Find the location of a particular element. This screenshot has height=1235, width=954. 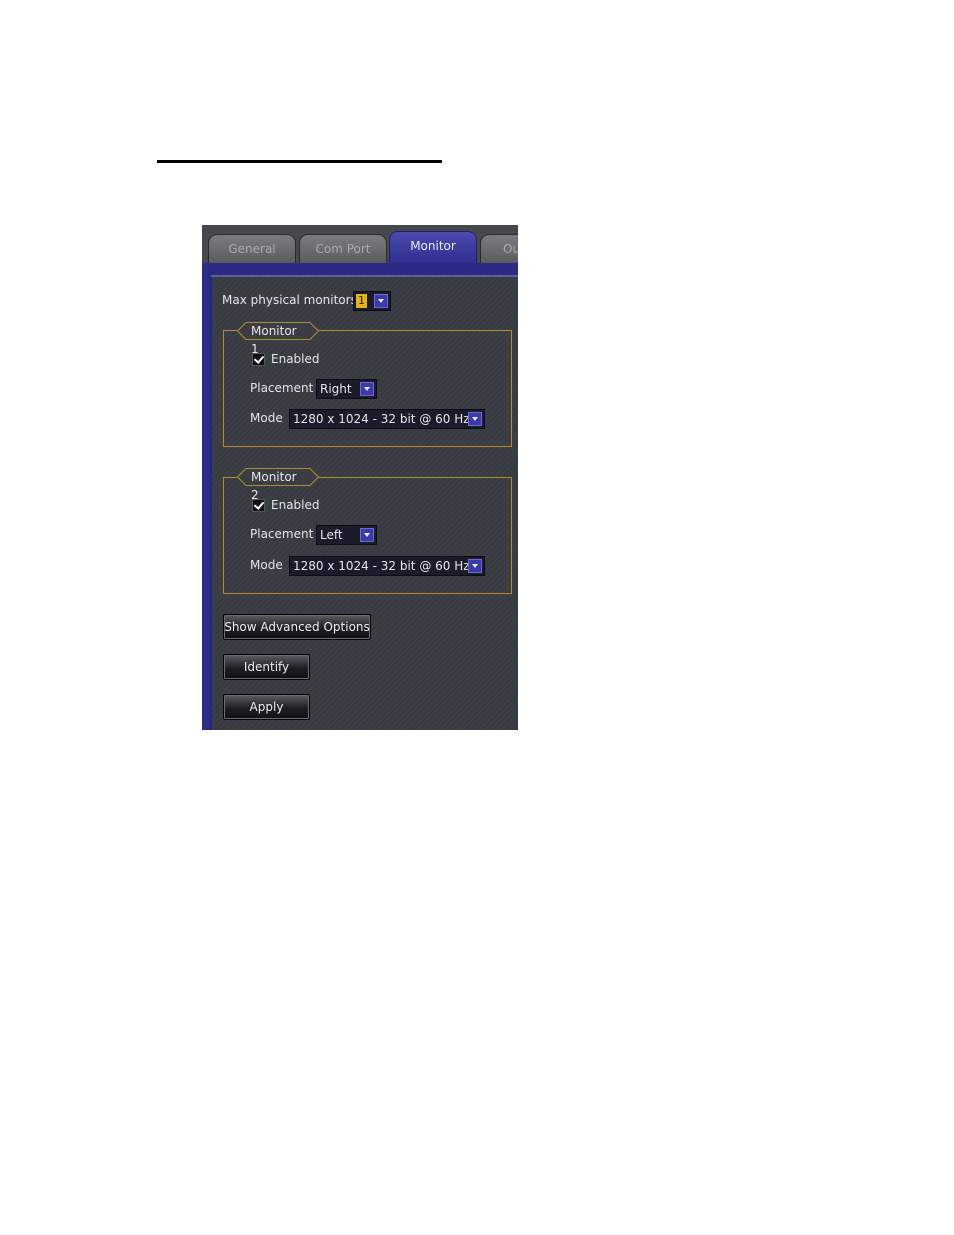

monitor-1-placement-label: Placement is located at coordinates (282, 388).